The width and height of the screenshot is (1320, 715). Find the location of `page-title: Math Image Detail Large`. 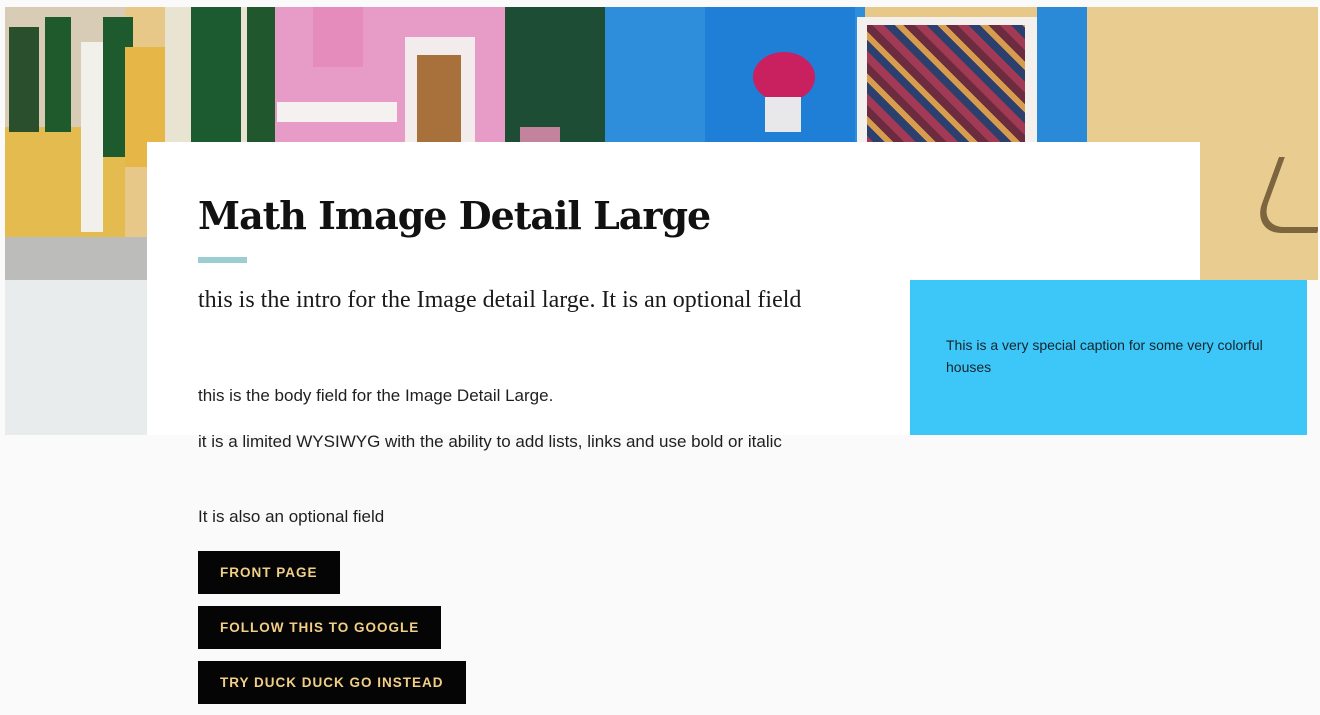

page-title: Math Image Detail Large is located at coordinates (454, 215).